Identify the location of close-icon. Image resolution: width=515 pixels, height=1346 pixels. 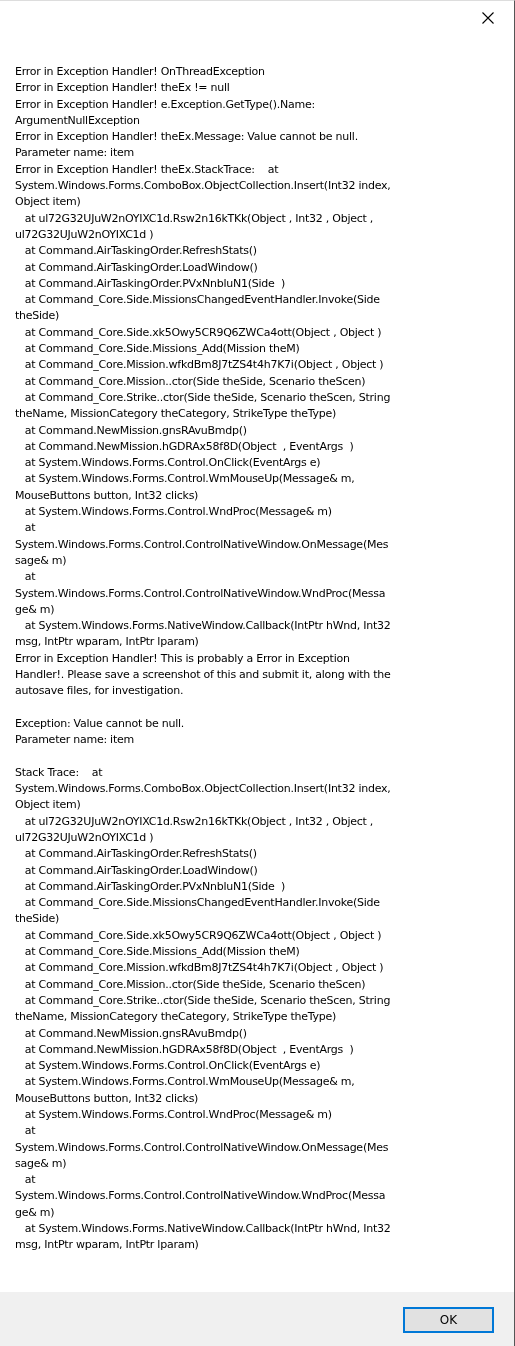
(488, 18).